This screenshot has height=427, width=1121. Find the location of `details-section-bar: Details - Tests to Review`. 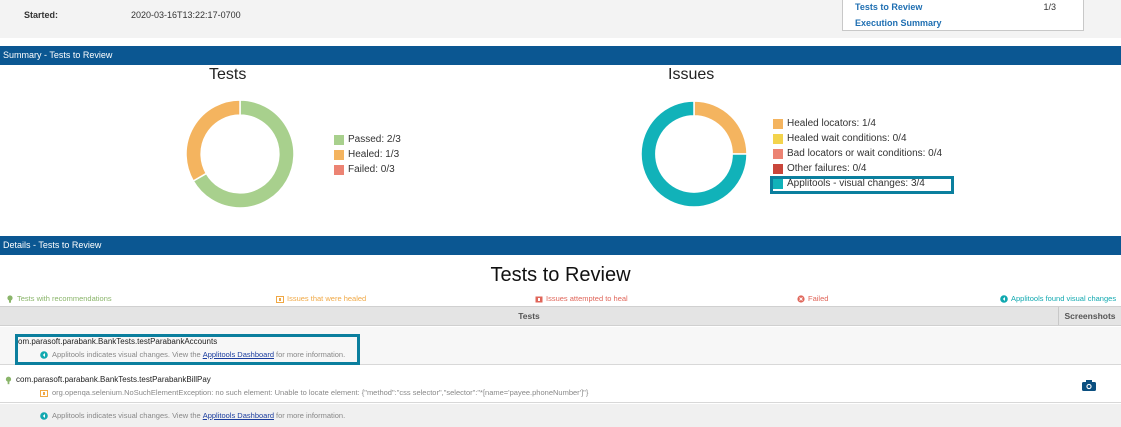

details-section-bar: Details - Tests to Review is located at coordinates (560, 245).